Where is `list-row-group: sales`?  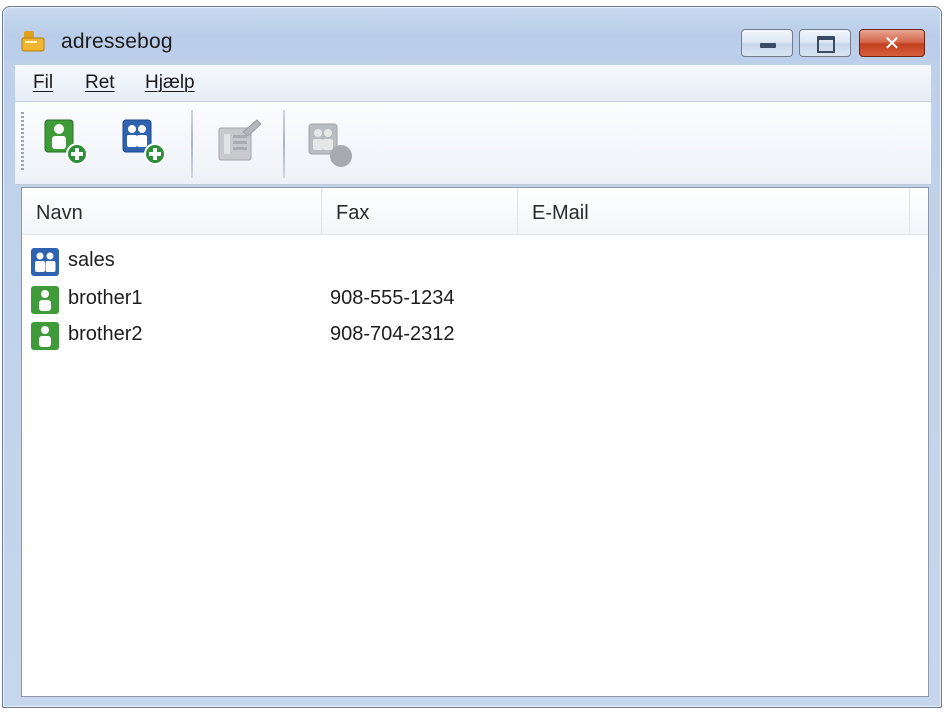
list-row-group: sales is located at coordinates (475, 262).